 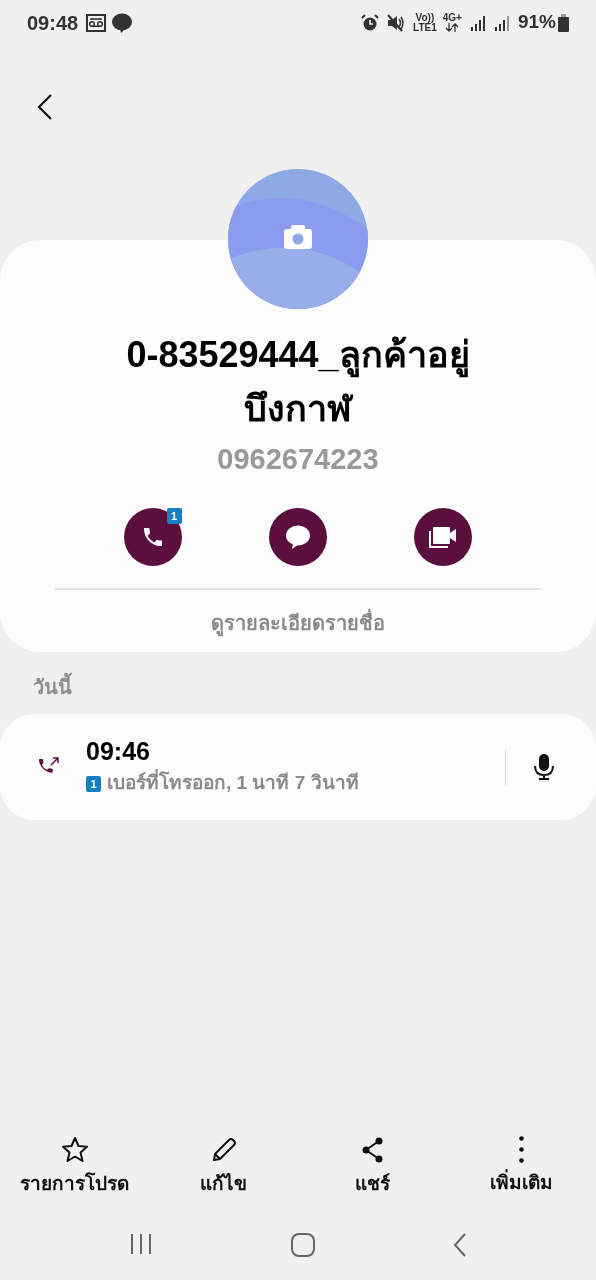 I want to click on home-icon, so click(x=303, y=1245).